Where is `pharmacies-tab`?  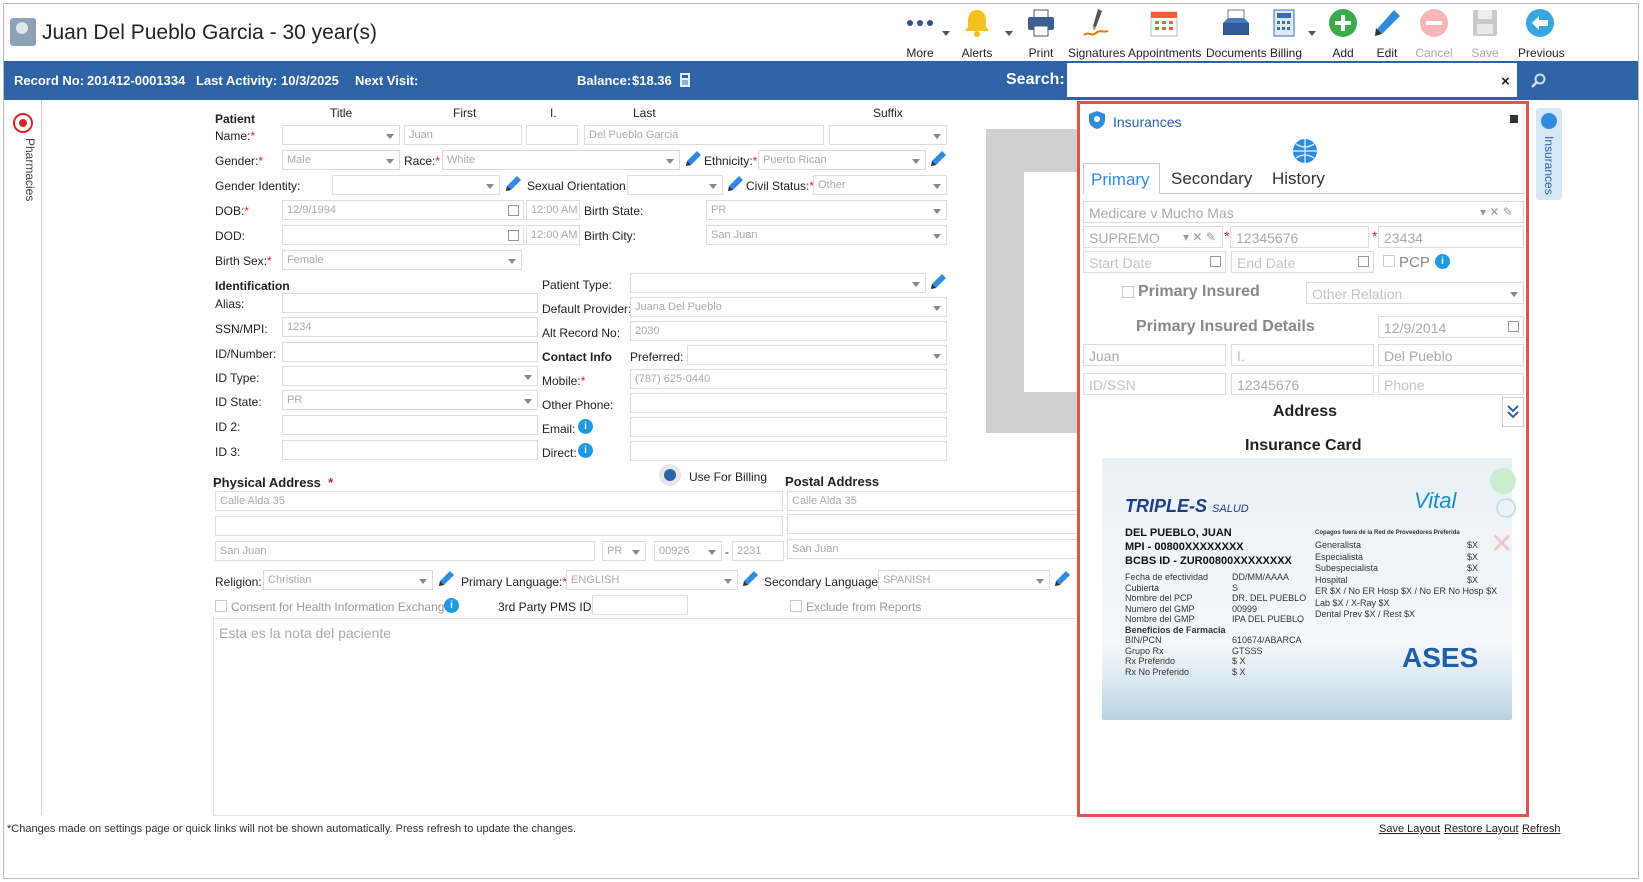 pharmacies-tab is located at coordinates (23, 123).